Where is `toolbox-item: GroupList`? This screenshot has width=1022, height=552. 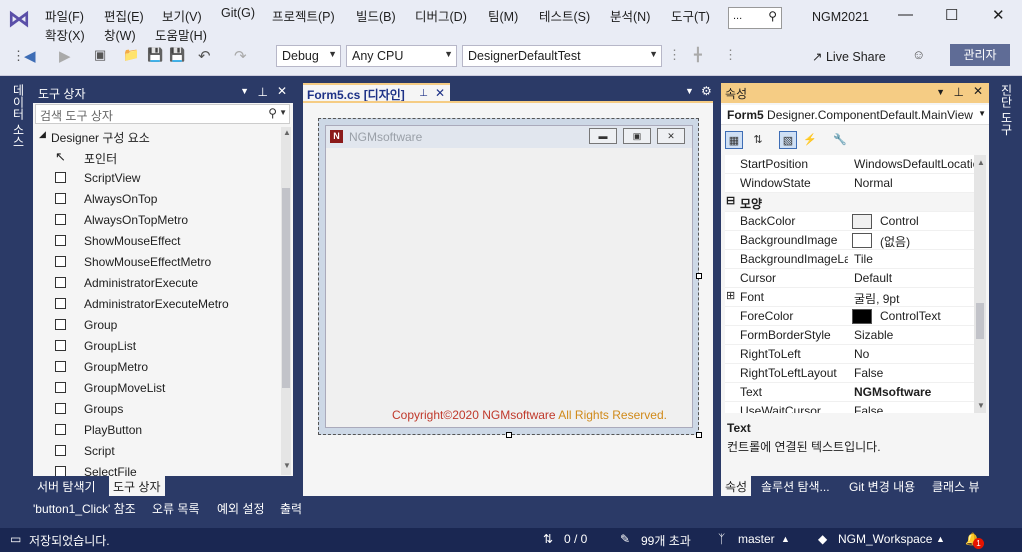 toolbox-item: GroupList is located at coordinates (158, 346).